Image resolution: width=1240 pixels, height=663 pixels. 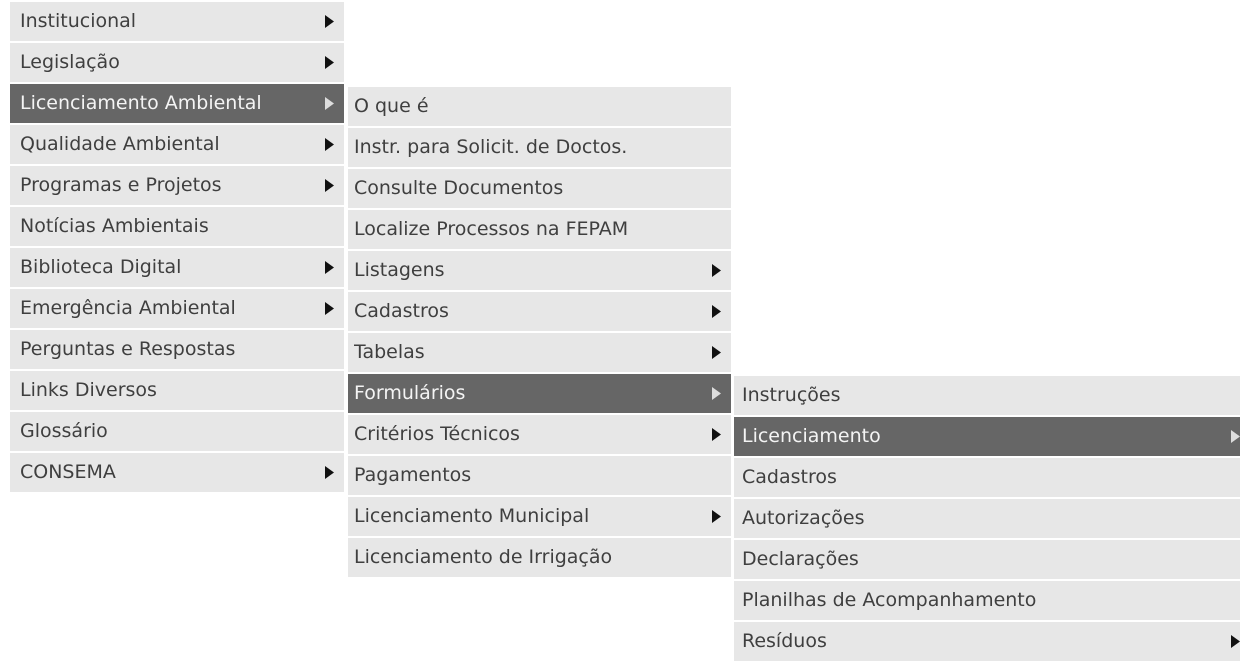 I want to click on menu-item-label: Qualidade Ambiental, so click(x=120, y=144).